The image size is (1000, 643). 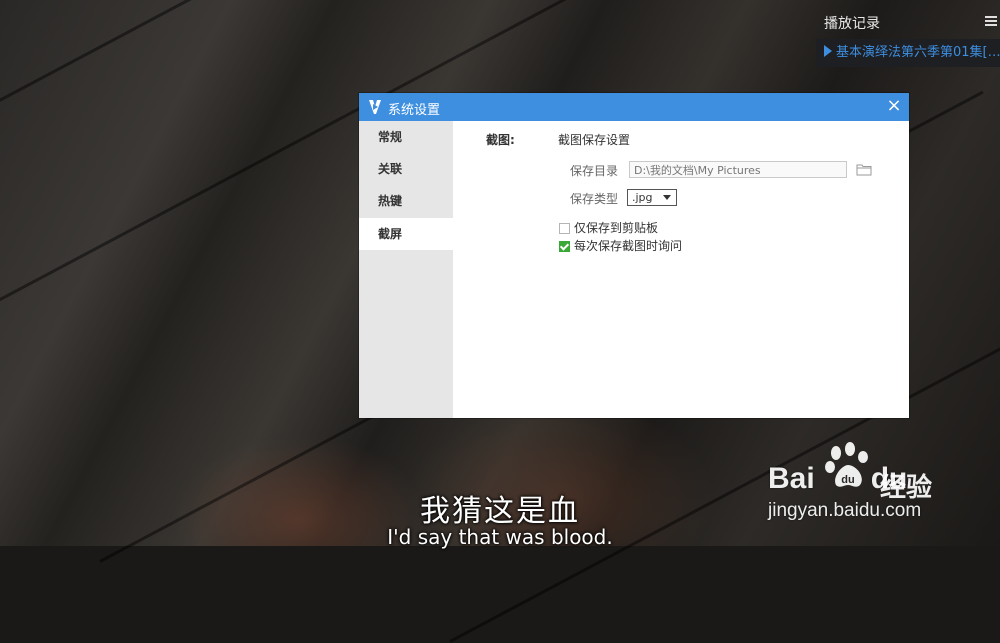 What do you see at coordinates (738, 169) in the screenshot?
I see `save-dir-input: D:\我的文档\My Pictures` at bounding box center [738, 169].